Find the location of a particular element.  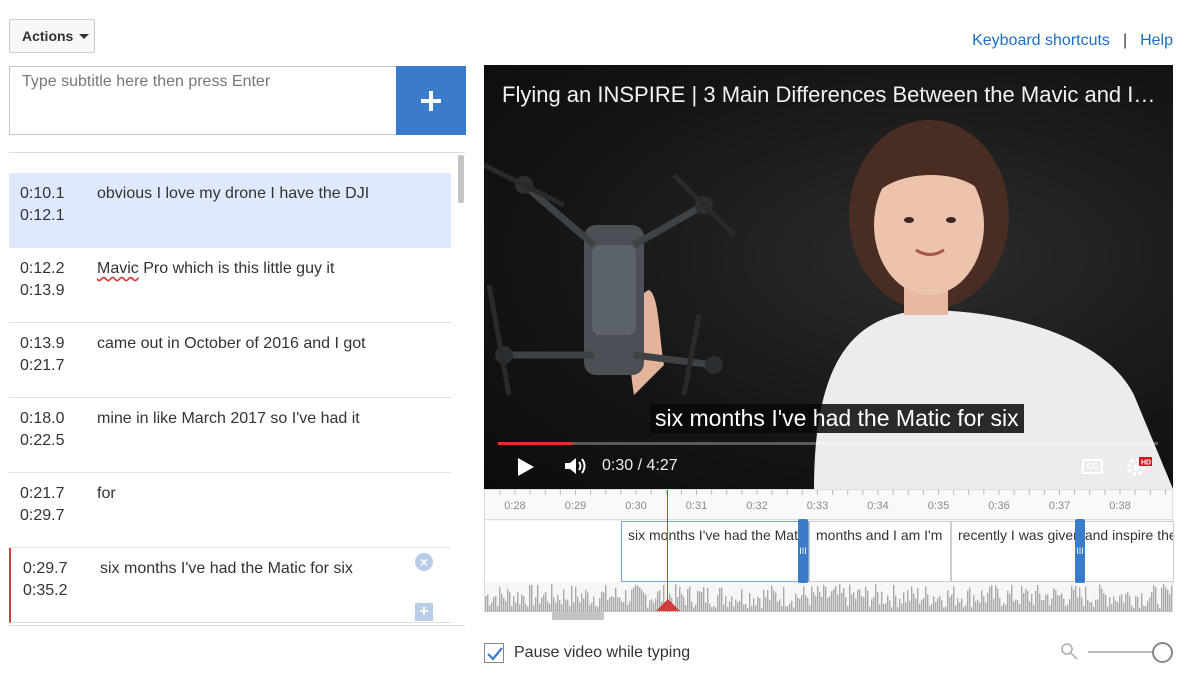

playhead-marker-icon is located at coordinates (668, 605).